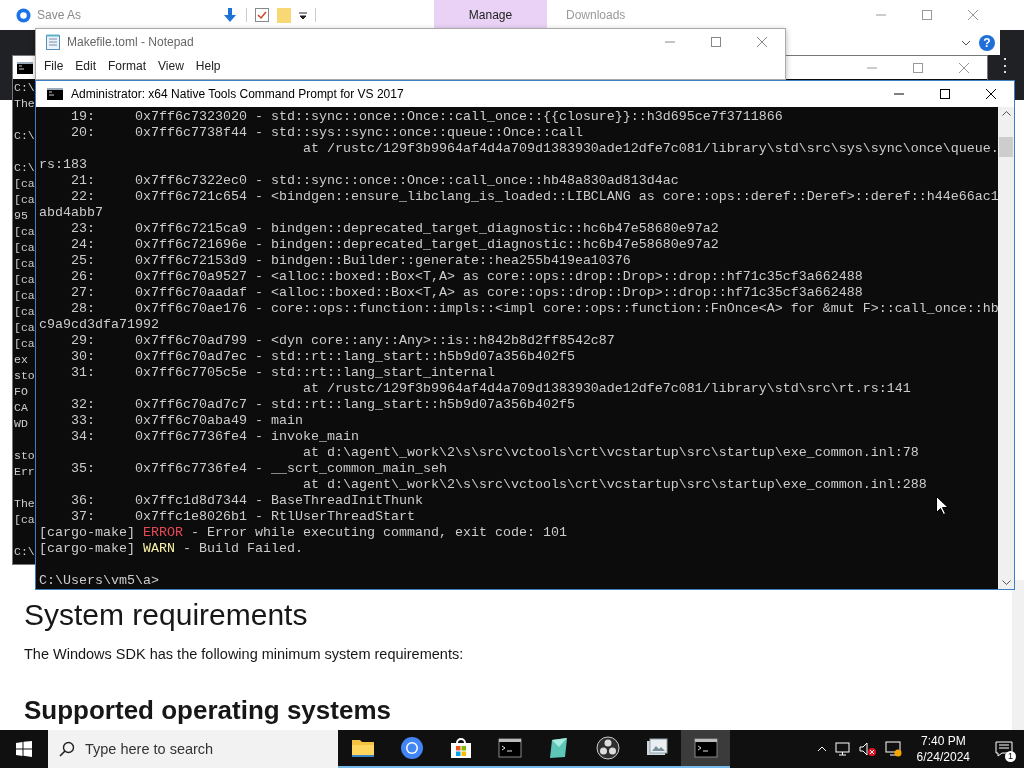  I want to click on notepad-icon, so click(53, 41).